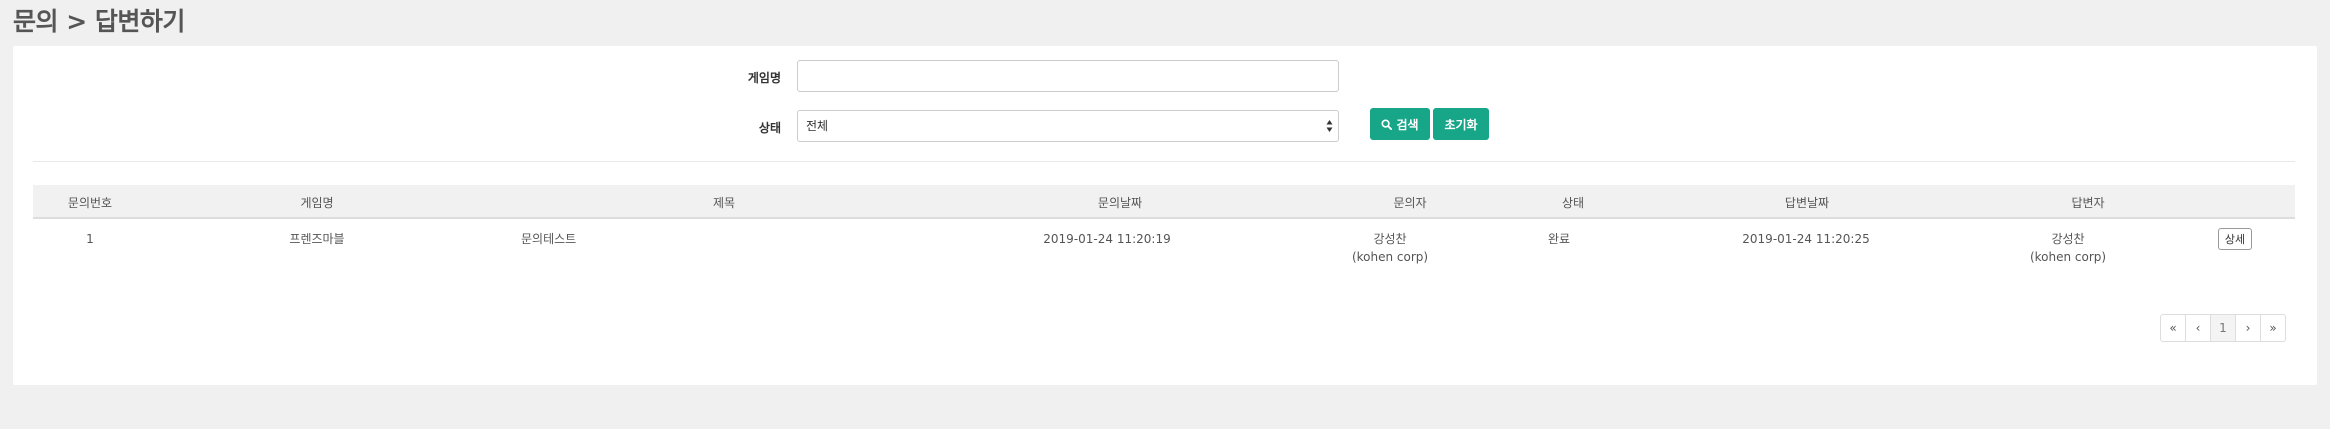 This screenshot has width=2330, height=429. What do you see at coordinates (1559, 239) in the screenshot?
I see `row-status: 완료` at bounding box center [1559, 239].